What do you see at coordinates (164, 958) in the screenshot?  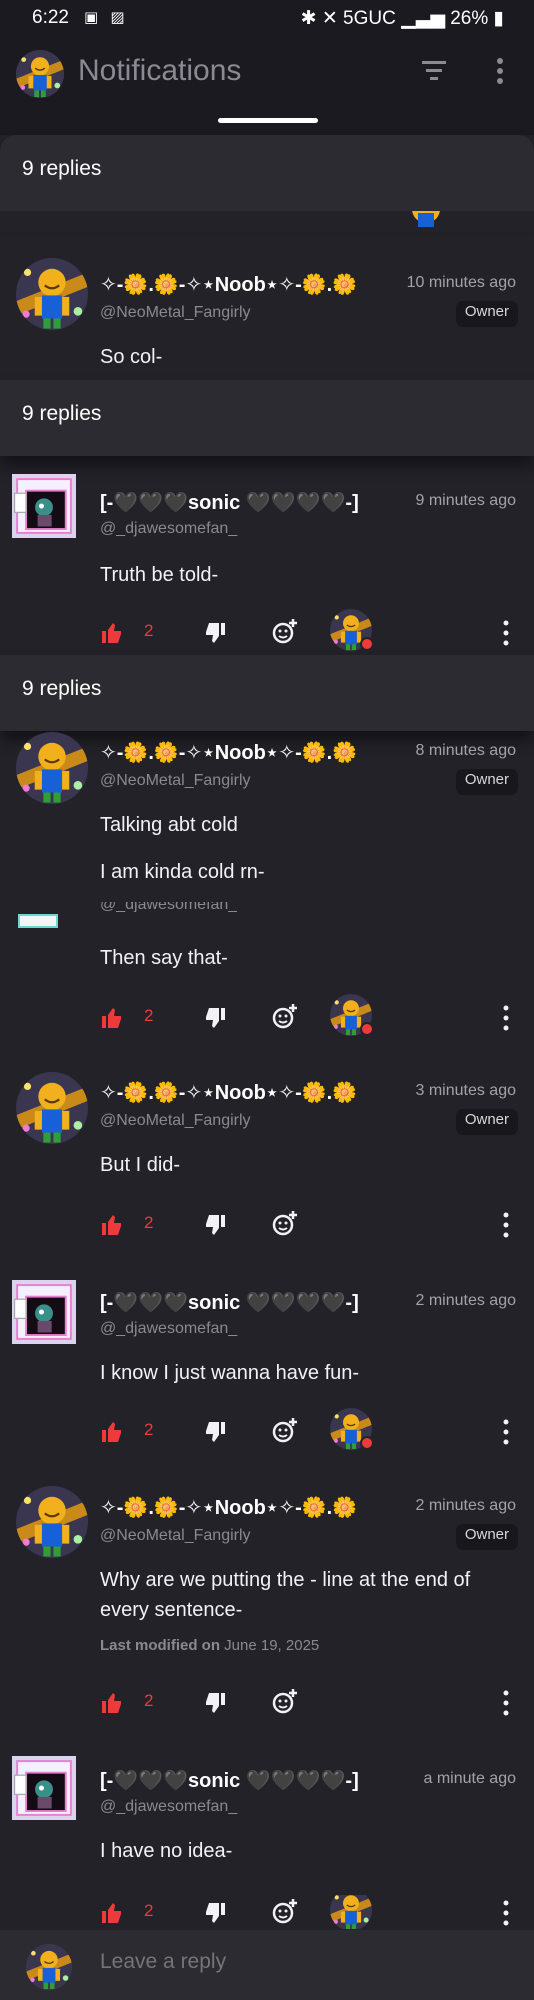 I see `comment-text: Then say that-` at bounding box center [164, 958].